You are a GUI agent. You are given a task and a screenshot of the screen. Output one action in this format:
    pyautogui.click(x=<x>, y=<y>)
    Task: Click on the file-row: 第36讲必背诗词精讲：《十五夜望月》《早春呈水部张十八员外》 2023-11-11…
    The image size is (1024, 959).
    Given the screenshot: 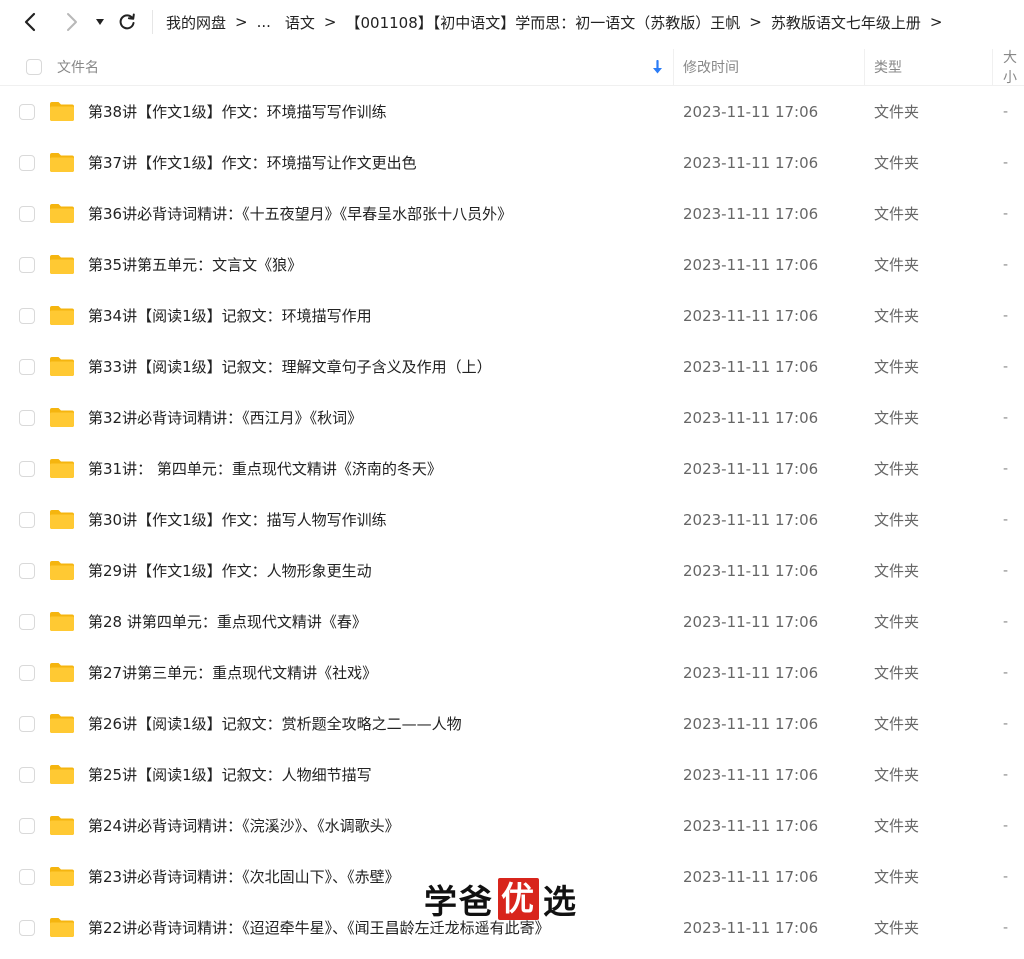 What is the action you would take?
    pyautogui.click(x=512, y=214)
    